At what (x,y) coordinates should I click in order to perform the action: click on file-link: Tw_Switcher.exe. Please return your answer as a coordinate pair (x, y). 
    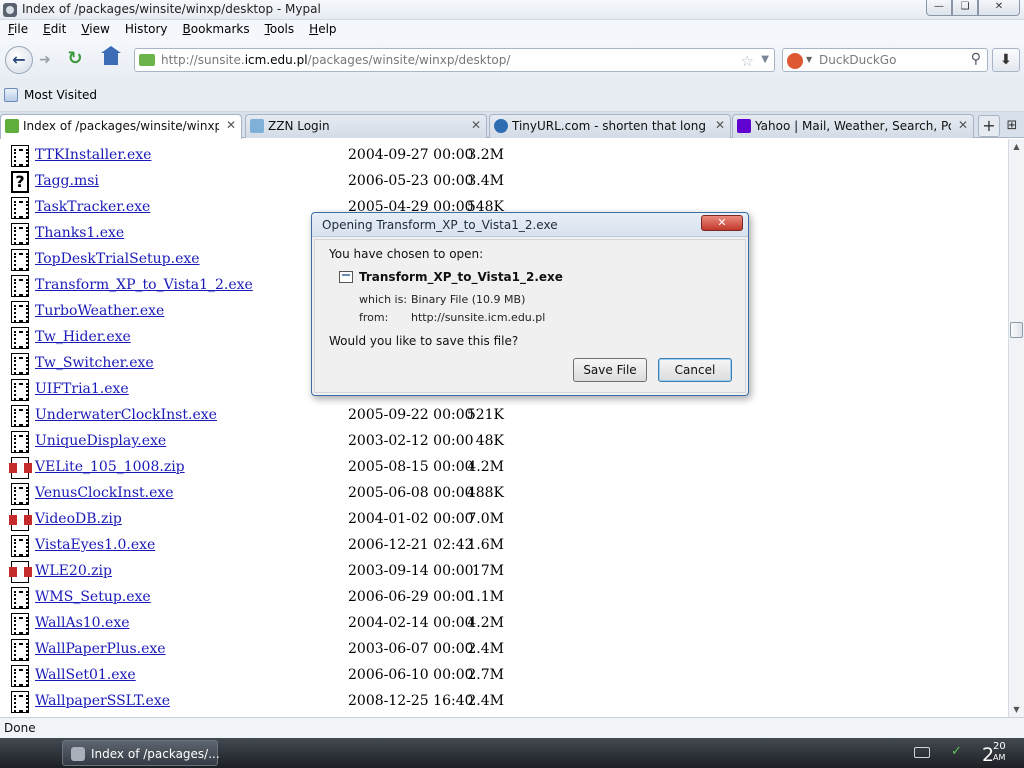
    Looking at the image, I should click on (94, 363).